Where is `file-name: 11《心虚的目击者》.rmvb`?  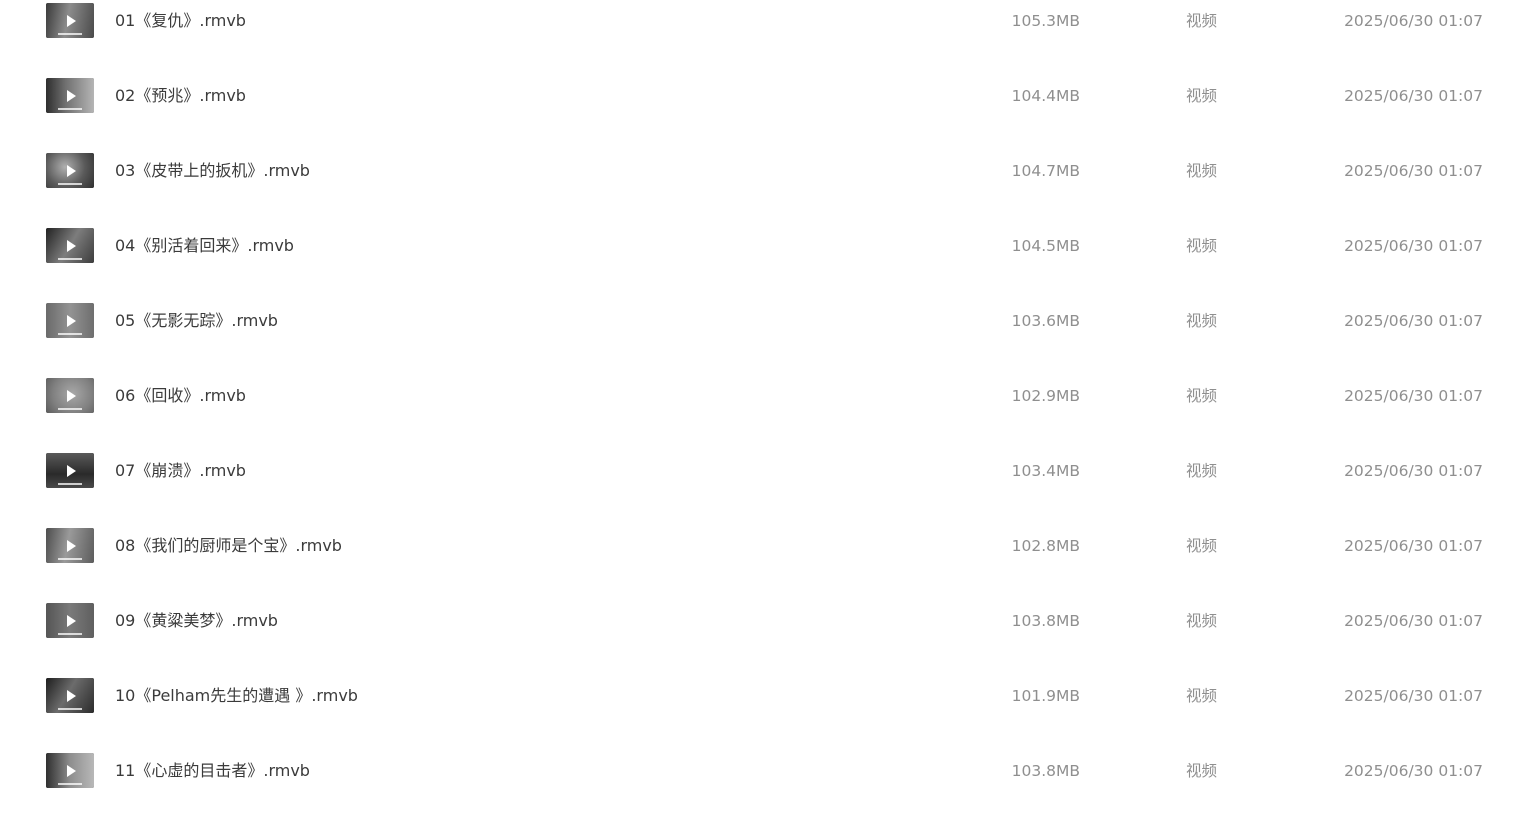
file-name: 11《心虚的目击者》.rmvb is located at coordinates (212, 771).